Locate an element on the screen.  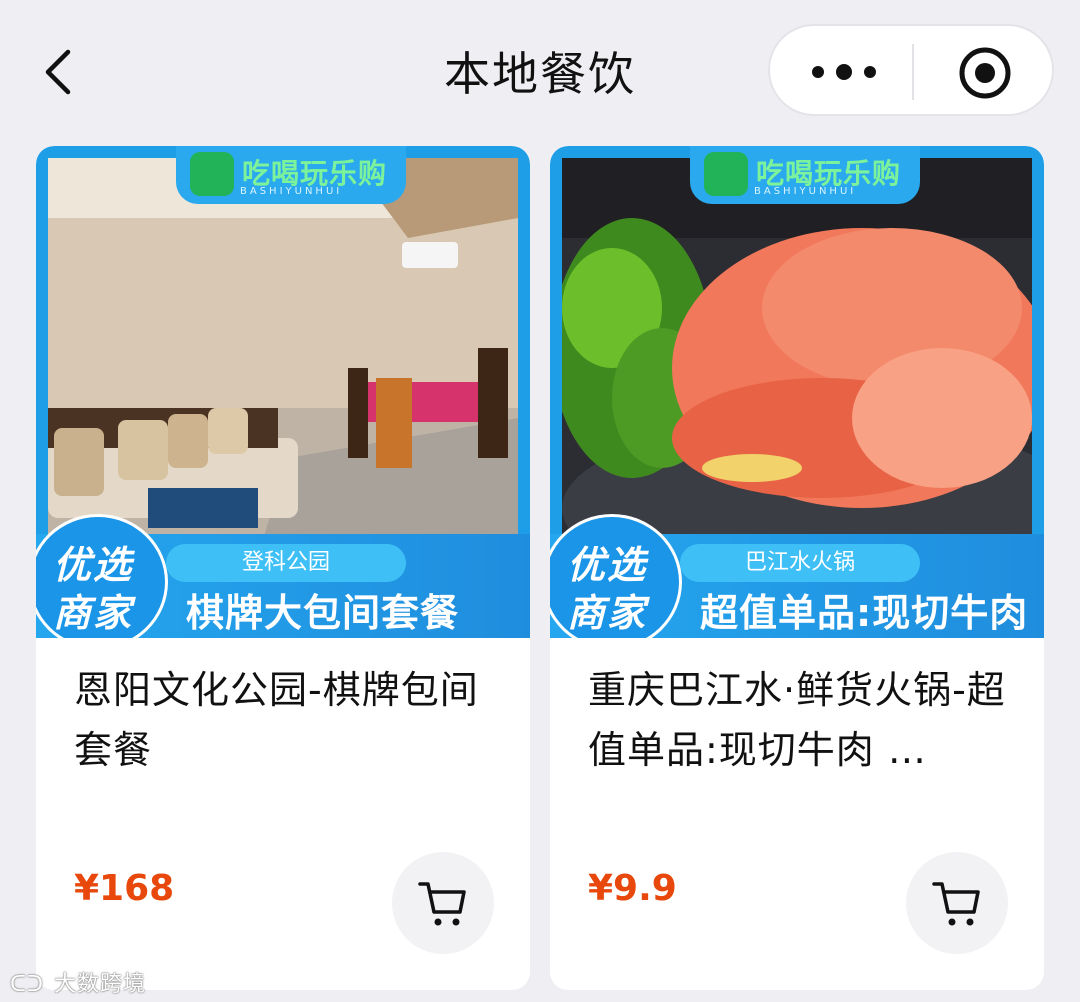
target-icon is located at coordinates (985, 73).